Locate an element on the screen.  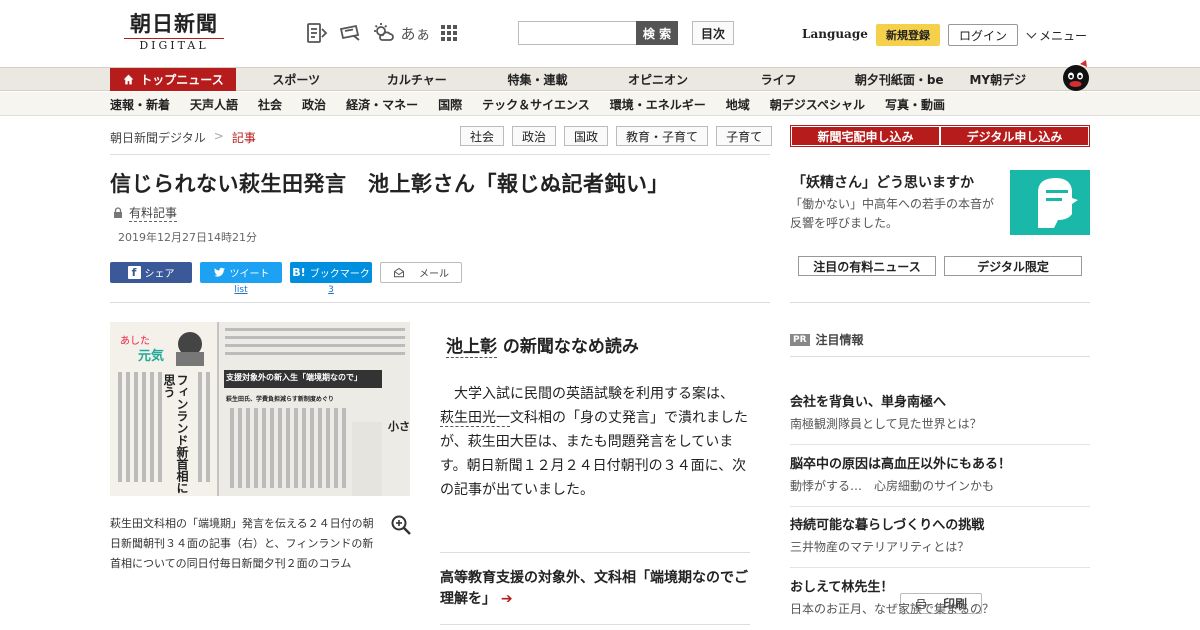
tag-national-politics: 国政 is located at coordinates (586, 136).